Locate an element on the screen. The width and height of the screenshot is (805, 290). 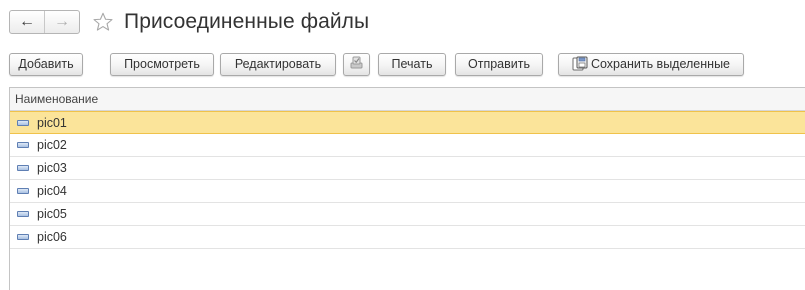
save-selected-button: Сохранить выделенные is located at coordinates (651, 64).